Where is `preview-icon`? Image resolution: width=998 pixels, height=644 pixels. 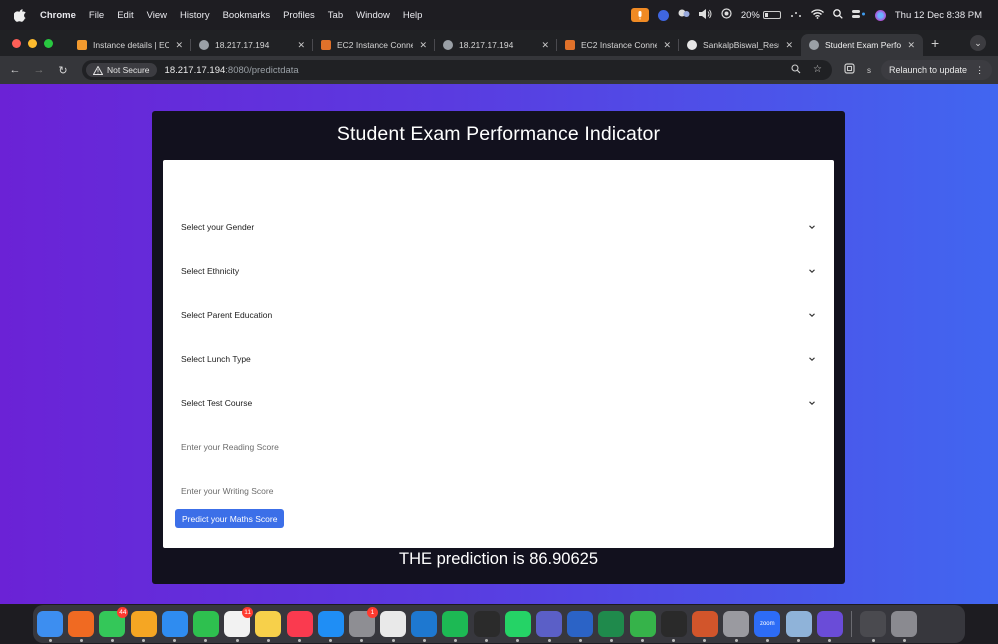 preview-icon is located at coordinates (798, 626).